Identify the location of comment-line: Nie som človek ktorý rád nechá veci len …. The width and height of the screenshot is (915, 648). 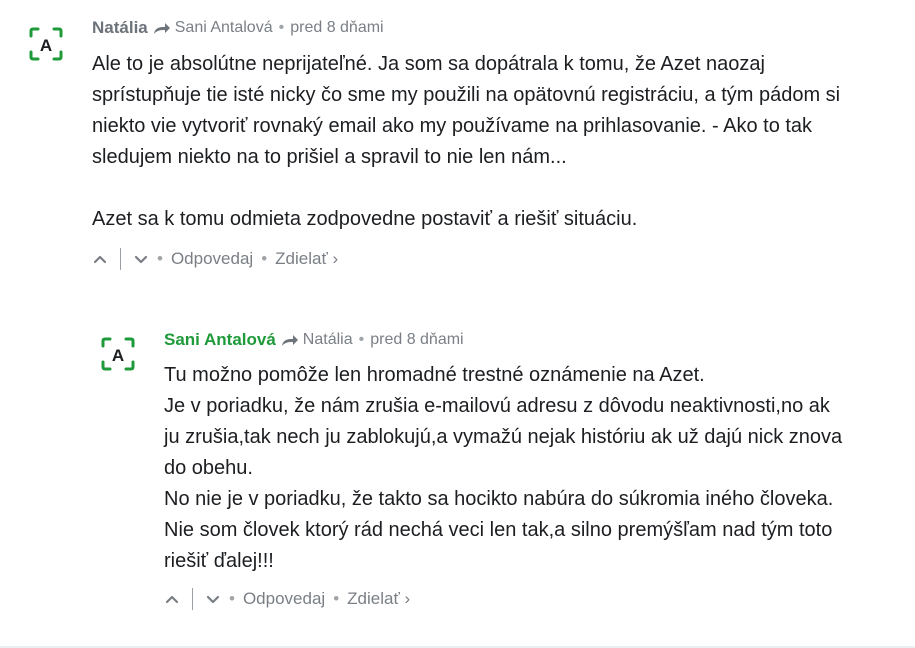
(498, 545).